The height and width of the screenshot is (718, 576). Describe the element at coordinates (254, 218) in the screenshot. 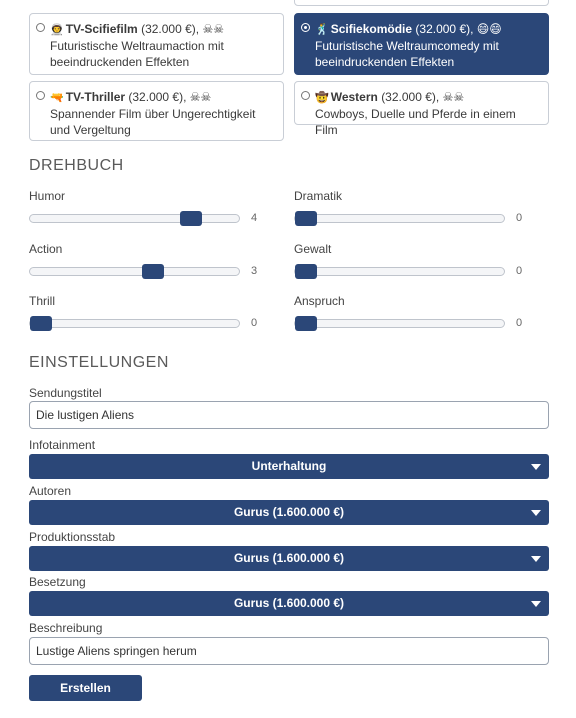

I see `slider-value-humor: 4` at that location.